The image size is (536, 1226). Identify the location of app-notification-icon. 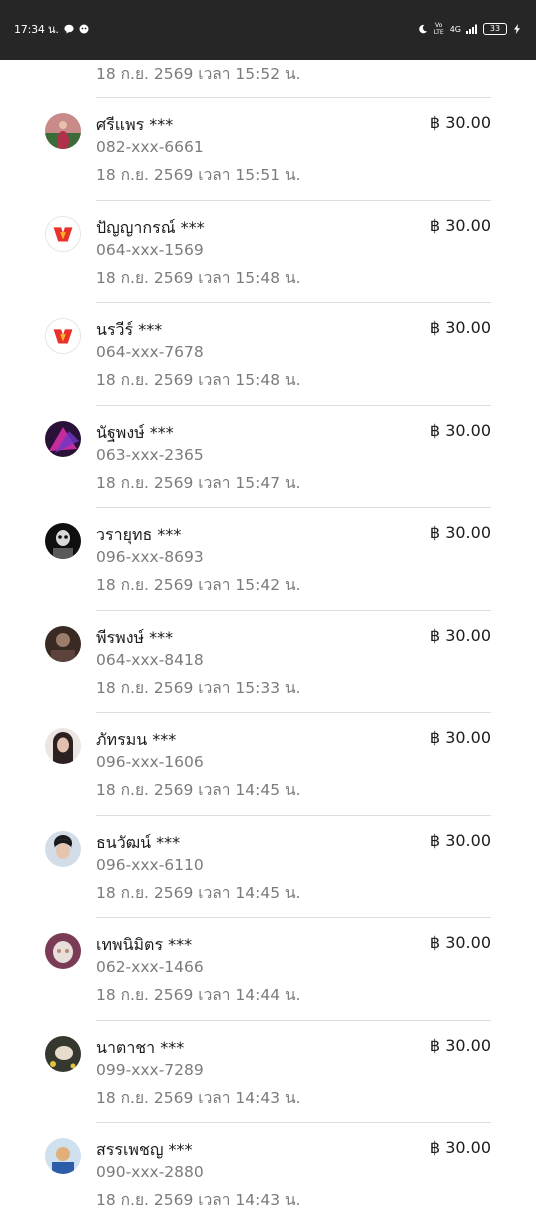
(84, 29).